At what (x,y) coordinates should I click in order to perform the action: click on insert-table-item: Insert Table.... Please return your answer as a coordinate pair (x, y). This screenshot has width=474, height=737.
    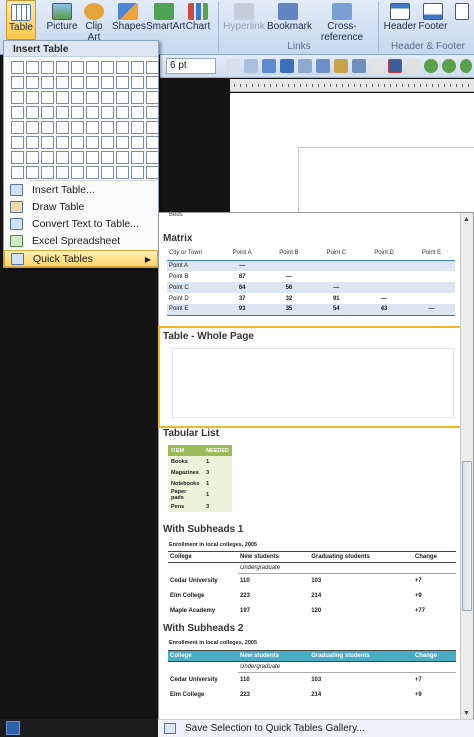
    Looking at the image, I should click on (81, 190).